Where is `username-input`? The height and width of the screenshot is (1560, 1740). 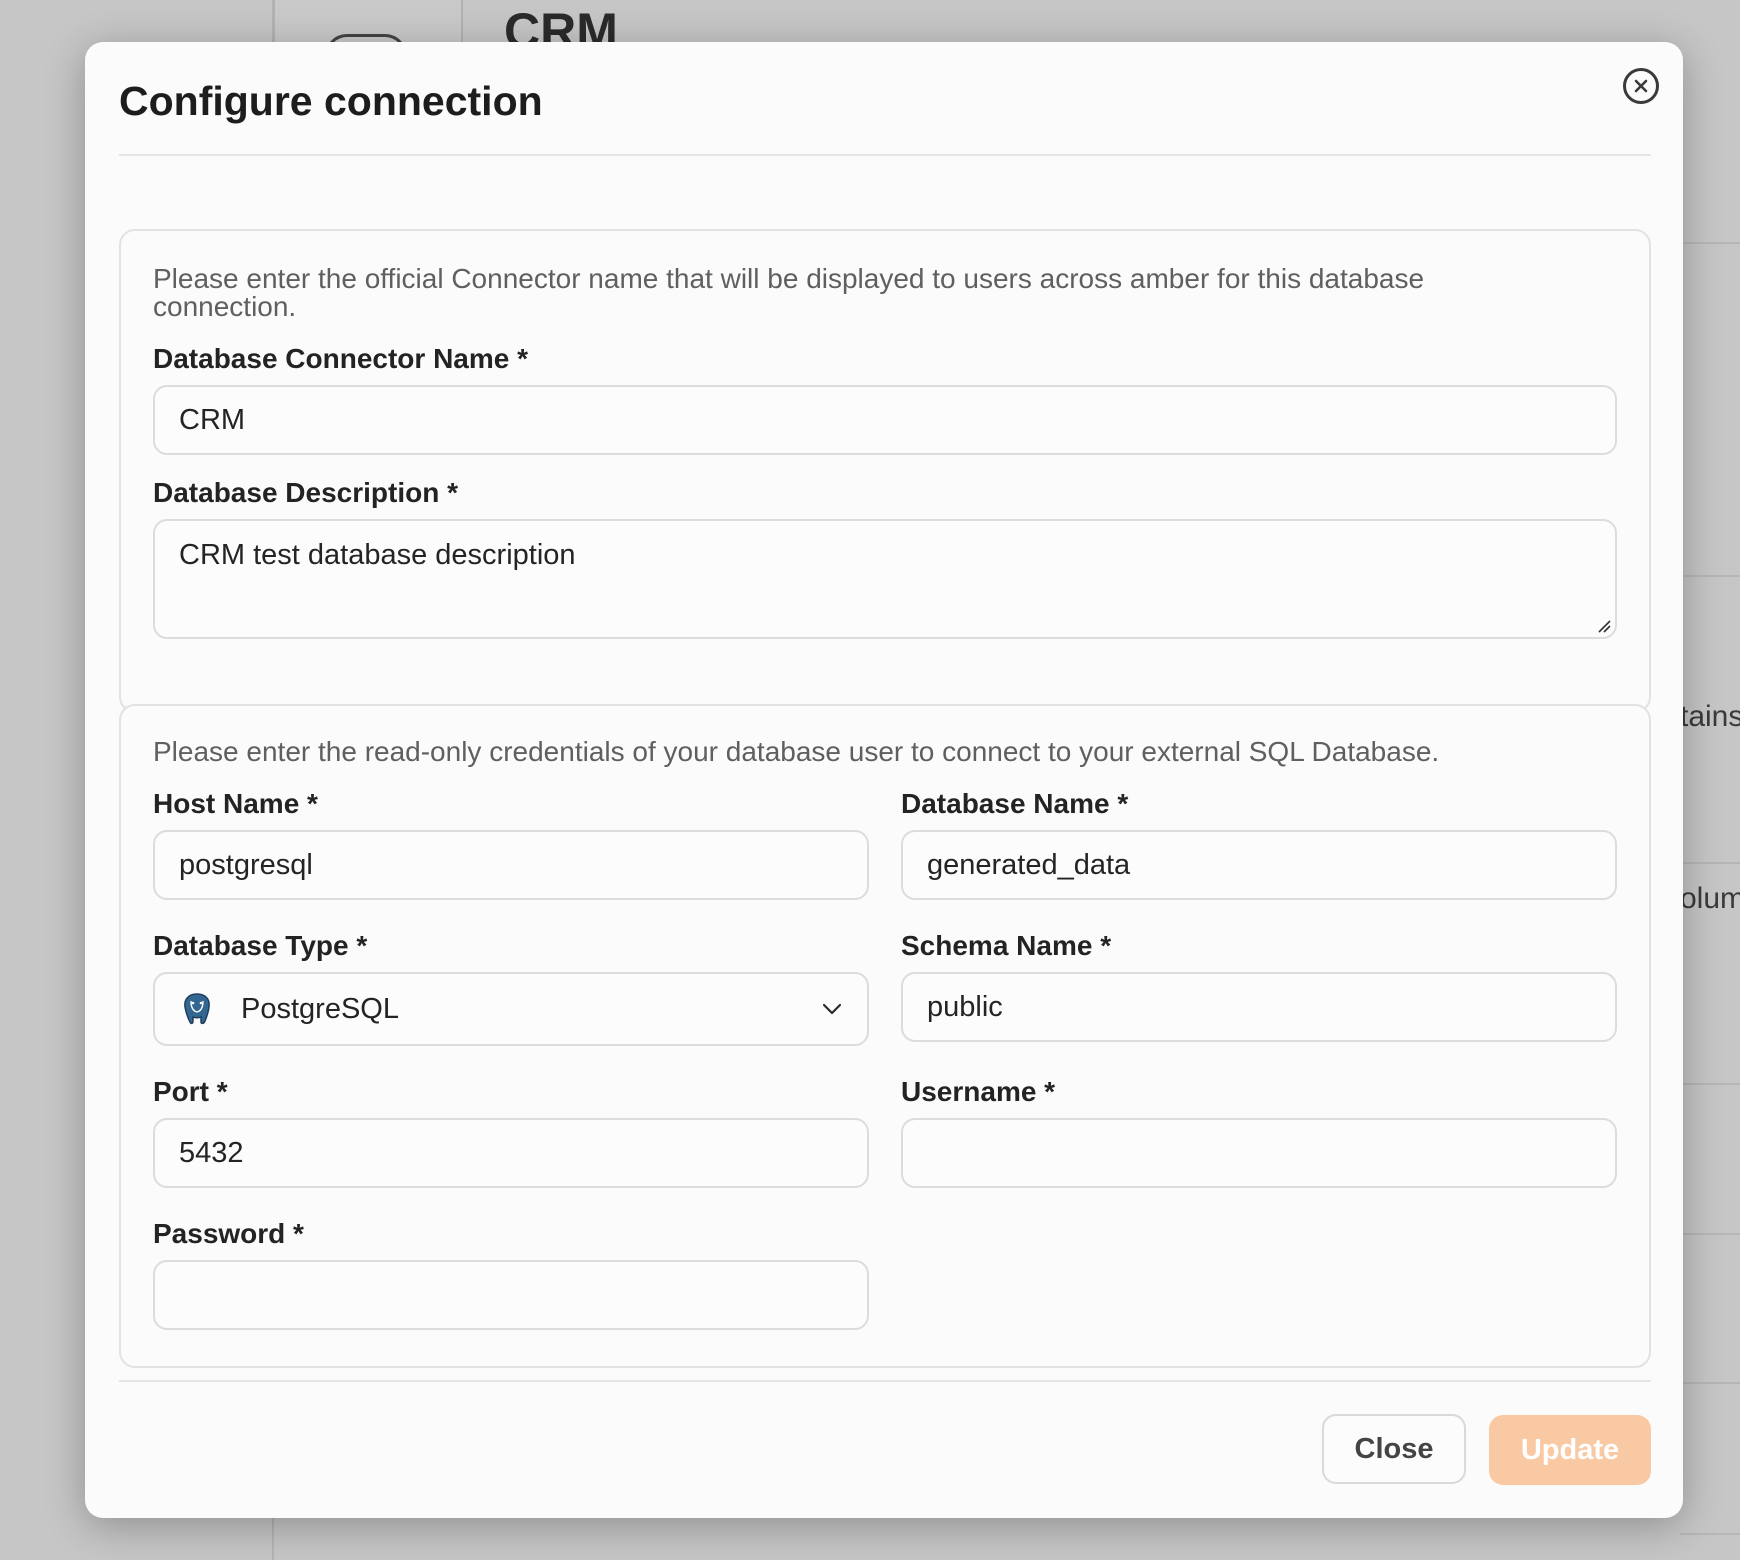
username-input is located at coordinates (1259, 1153).